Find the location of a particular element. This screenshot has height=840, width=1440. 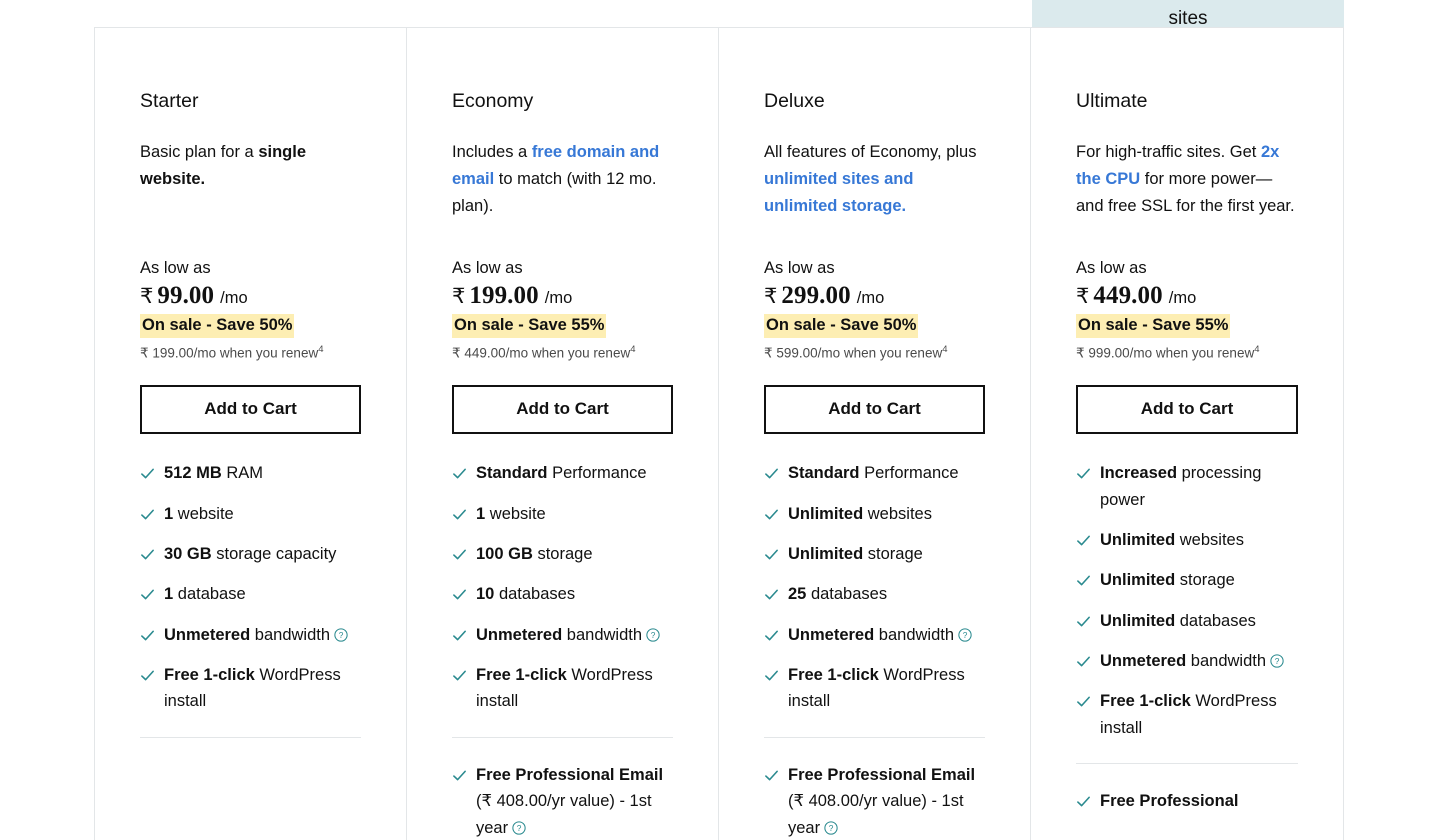

promo-banner-label: sites is located at coordinates (1188, 18).